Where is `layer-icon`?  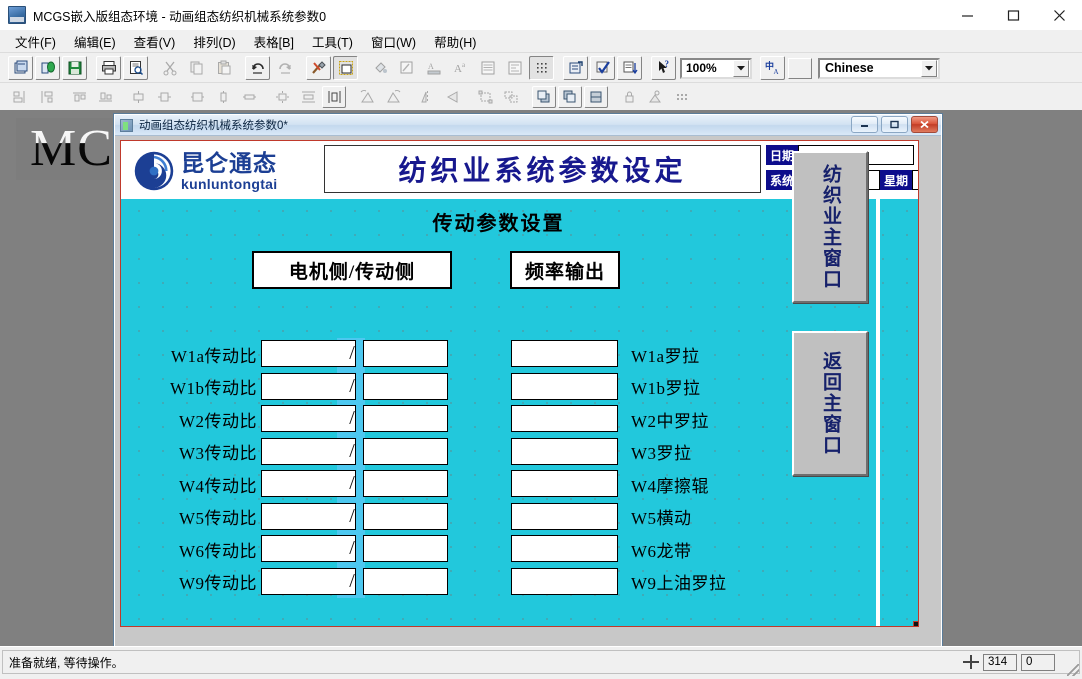 layer-icon is located at coordinates (596, 97).